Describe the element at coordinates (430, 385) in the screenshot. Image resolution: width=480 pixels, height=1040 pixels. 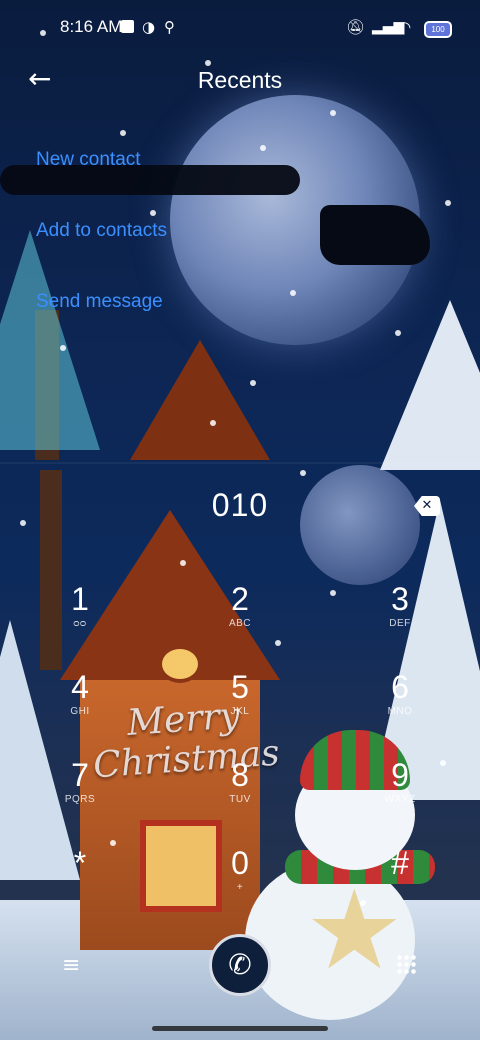
I see `snowy-tree-right` at that location.